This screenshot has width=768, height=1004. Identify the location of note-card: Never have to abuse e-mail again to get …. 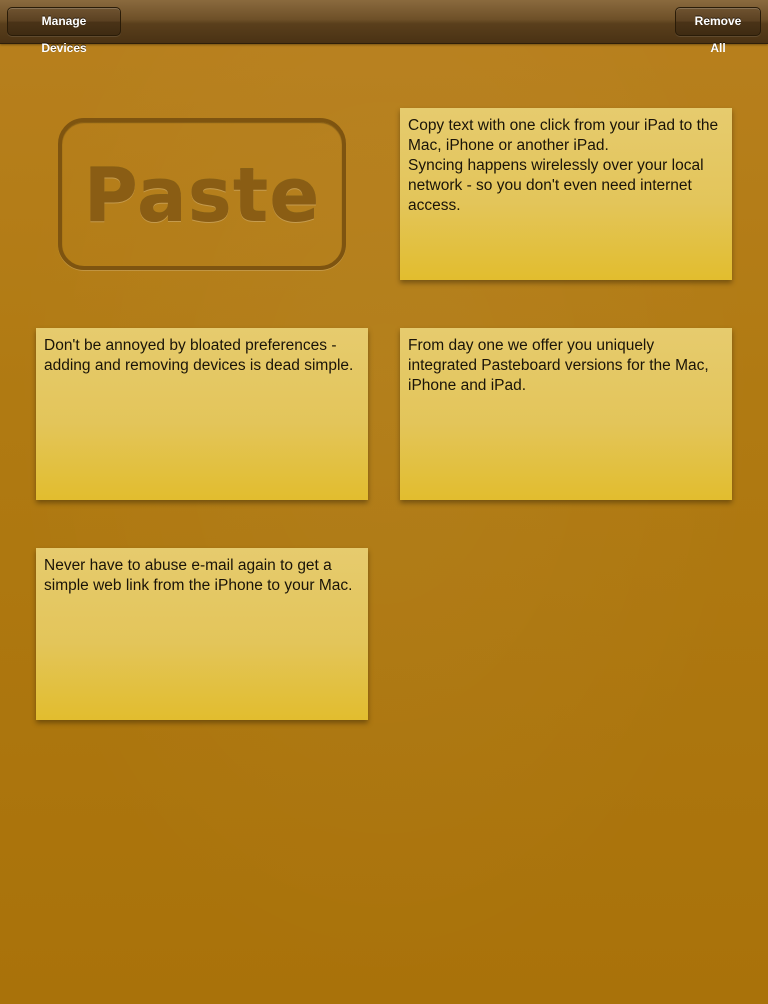
(202, 634).